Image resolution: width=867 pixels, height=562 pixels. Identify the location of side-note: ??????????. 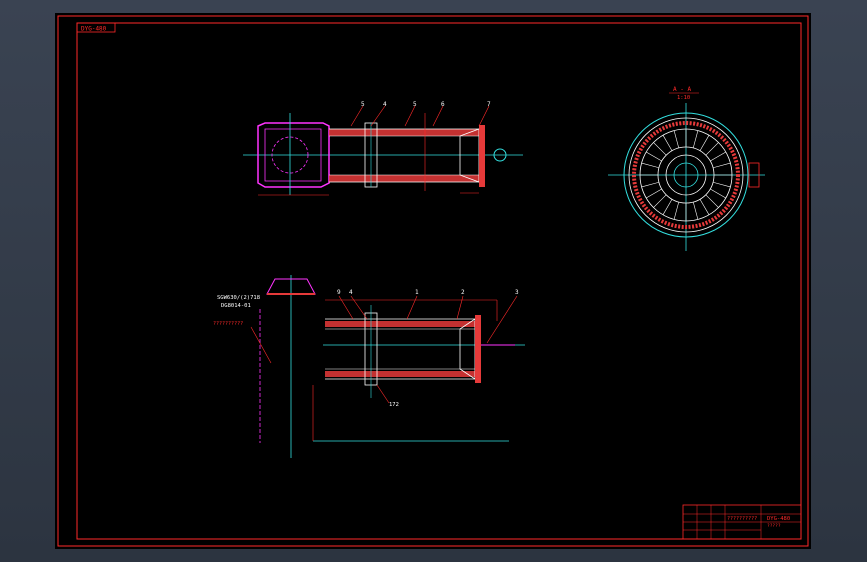
(228, 324).